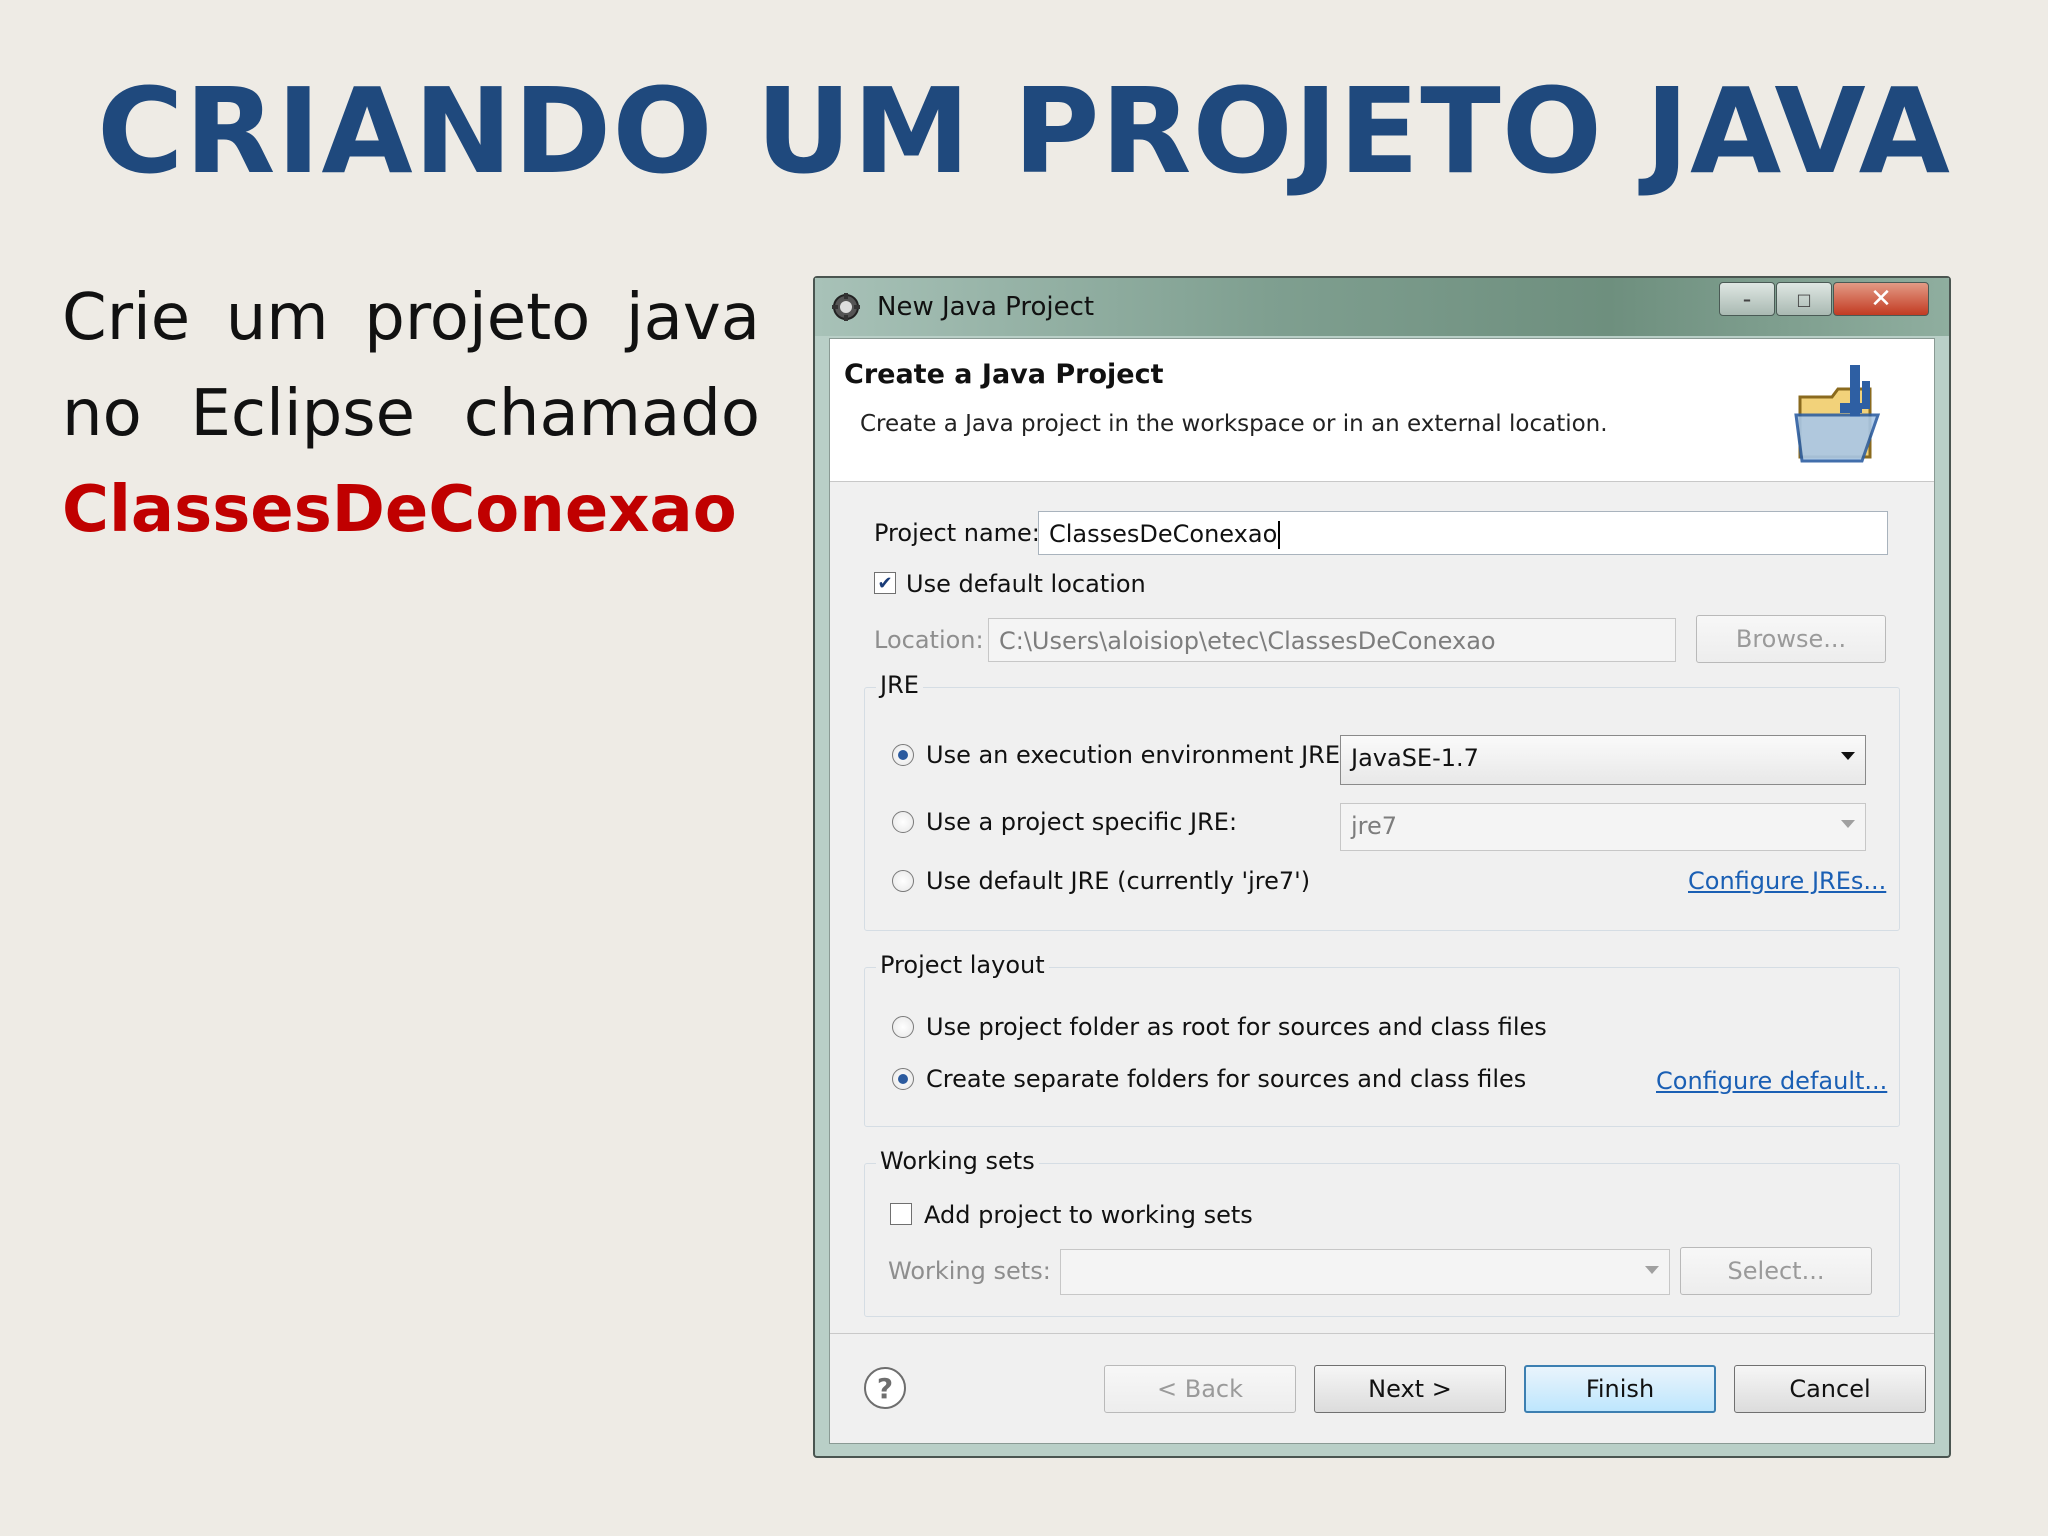 The image size is (2048, 1536). Describe the element at coordinates (1603, 760) in the screenshot. I see `jre-environment-select: JavaSE-1.7` at that location.